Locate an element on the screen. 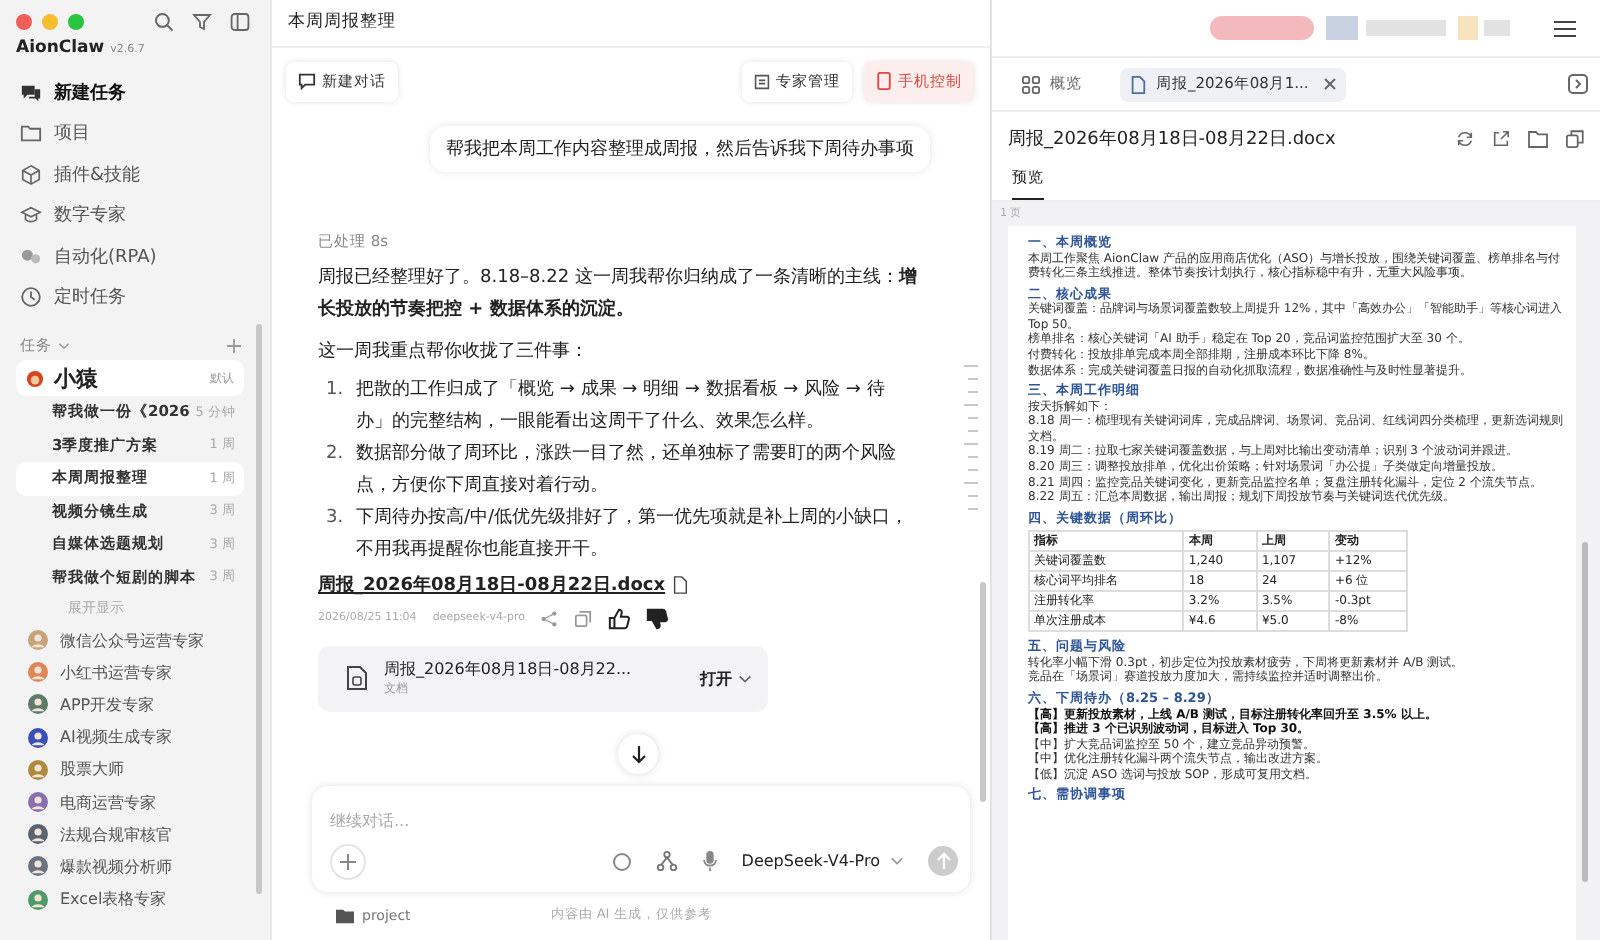 The width and height of the screenshot is (1600, 940). reply-paragraph: 周报已经整理好了。8.18–8.22 这一周我帮你归纳成了一条清晰的主线：增长投放的节奏把控 + 数据体系的沉淀。 is located at coordinates (618, 294).